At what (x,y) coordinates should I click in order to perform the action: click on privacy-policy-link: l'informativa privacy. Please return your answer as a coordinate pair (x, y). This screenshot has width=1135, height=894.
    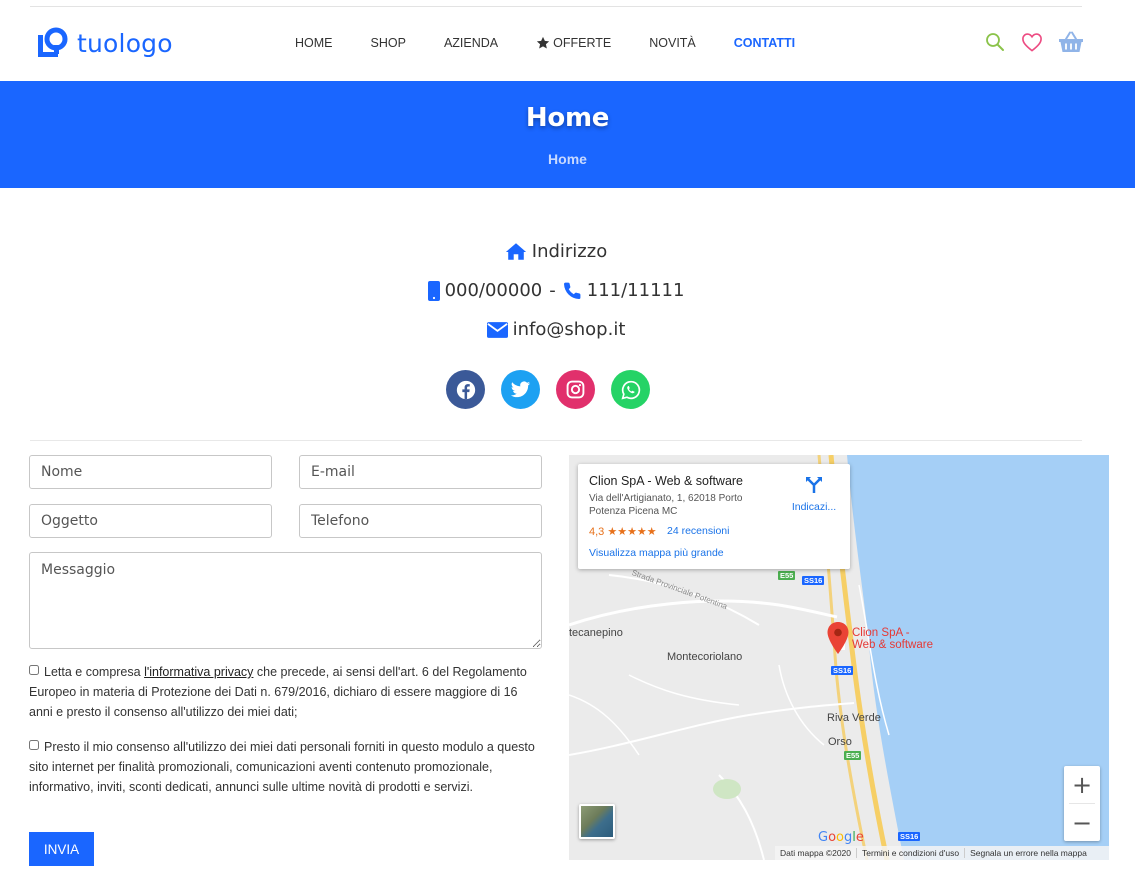
    Looking at the image, I should click on (198, 672).